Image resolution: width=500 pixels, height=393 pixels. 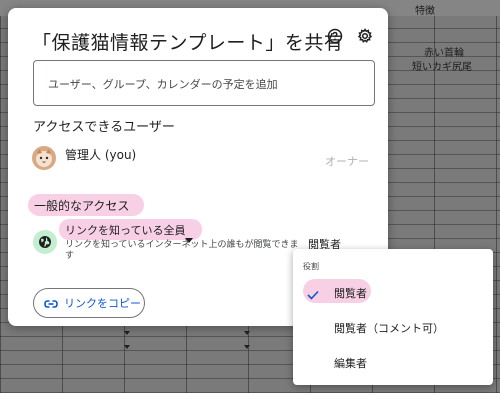 What do you see at coordinates (350, 293) in the screenshot?
I see `role-option-viewer: 閲覧者` at bounding box center [350, 293].